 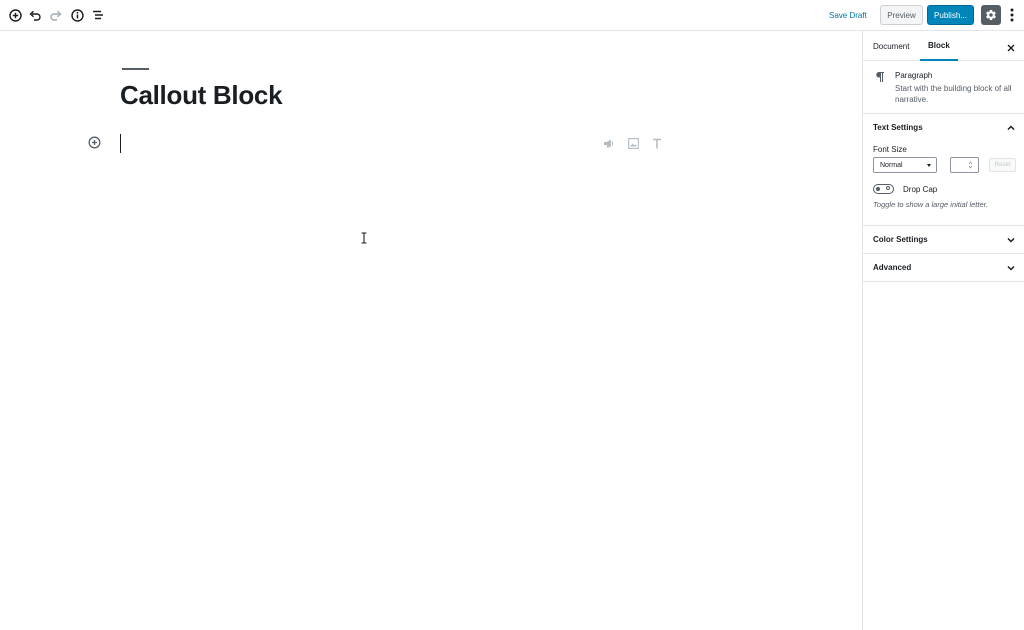 I want to click on settings-button, so click(x=991, y=15).